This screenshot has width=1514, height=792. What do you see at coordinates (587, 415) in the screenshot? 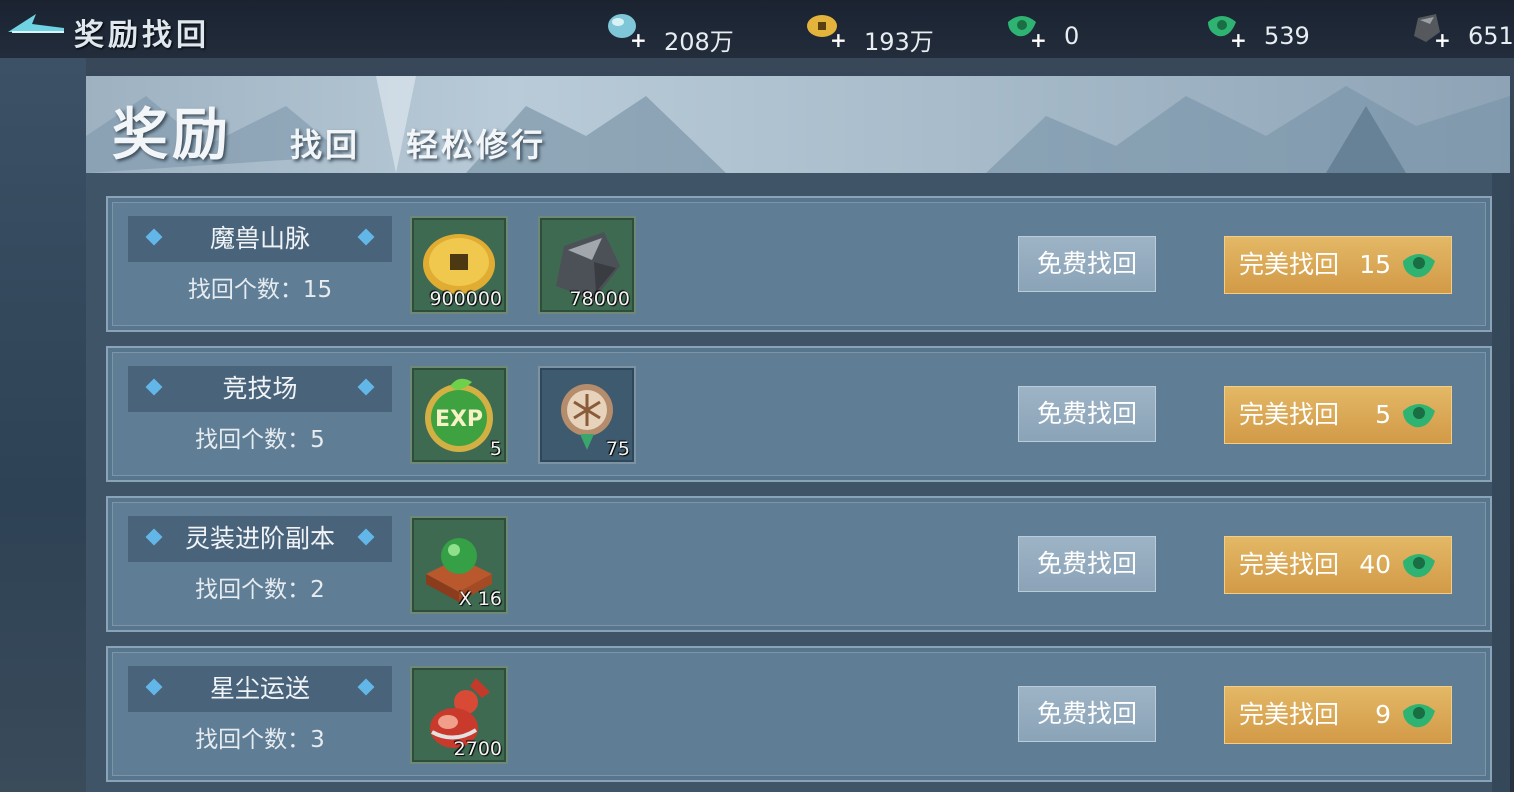
I see `reward-item: 75` at bounding box center [587, 415].